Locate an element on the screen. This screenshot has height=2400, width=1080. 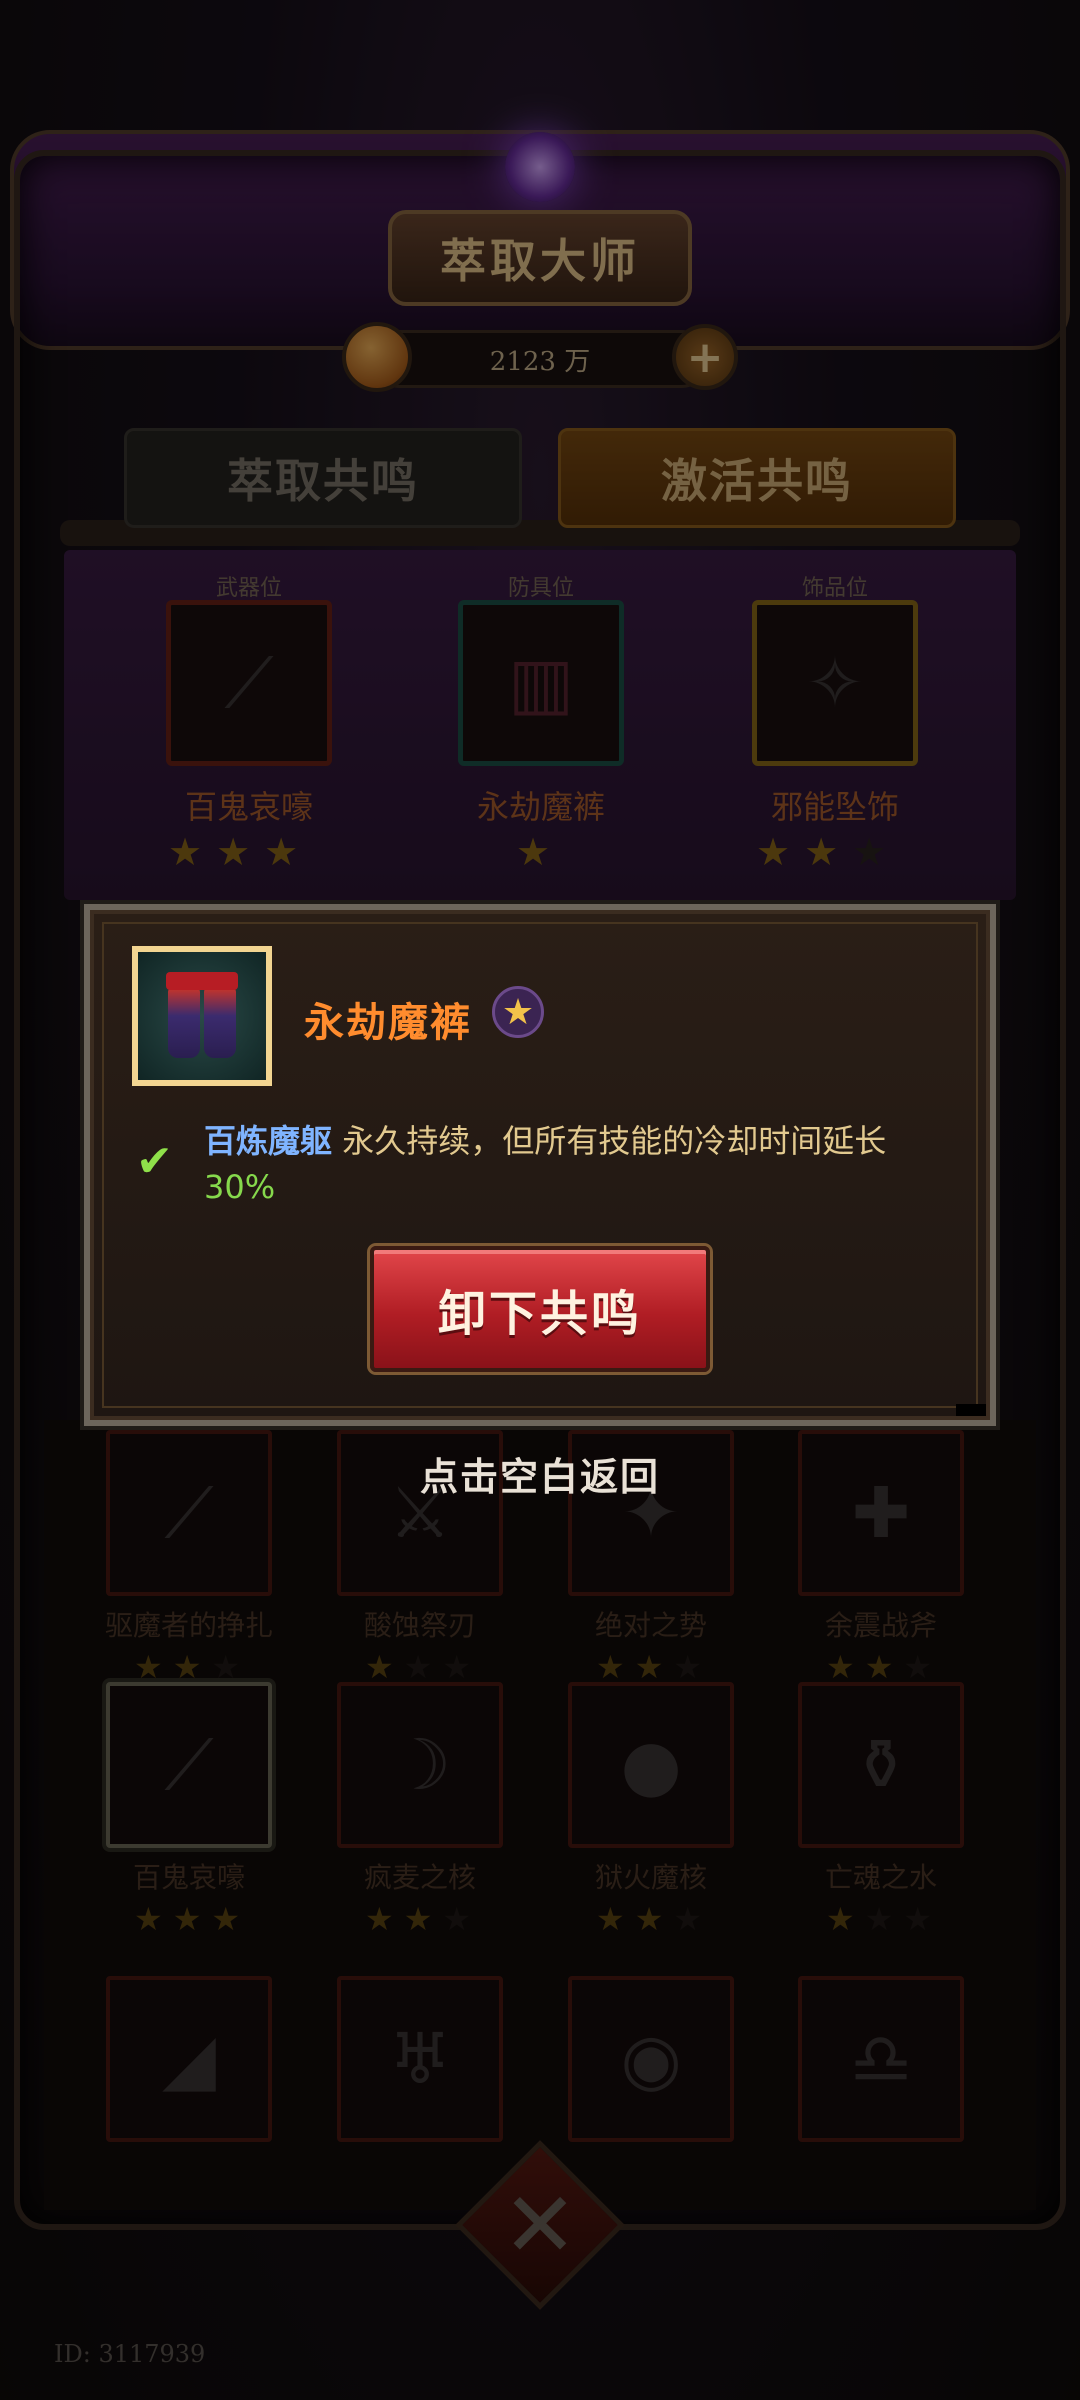
pants-left-leg is located at coordinates (184, 1023).